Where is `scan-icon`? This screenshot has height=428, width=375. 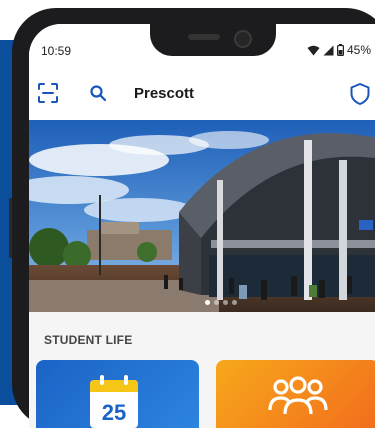
scan-icon is located at coordinates (48, 93).